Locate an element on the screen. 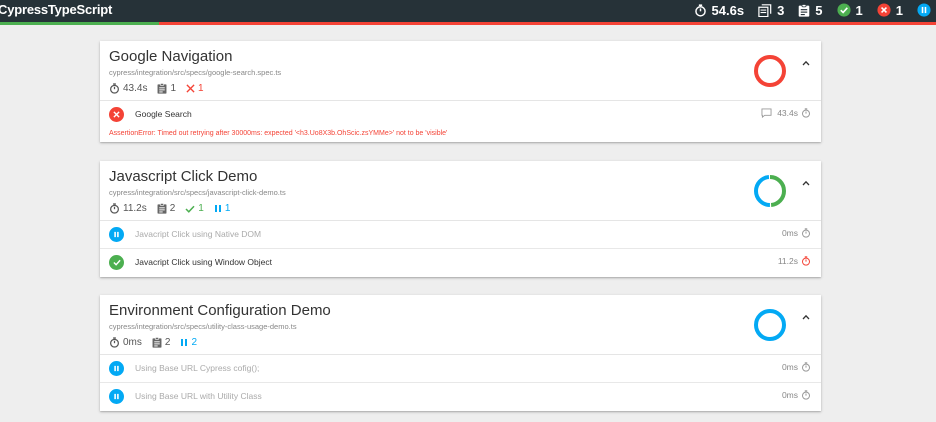 This screenshot has width=936, height=422. suite-pending-value: 1 is located at coordinates (227, 208).